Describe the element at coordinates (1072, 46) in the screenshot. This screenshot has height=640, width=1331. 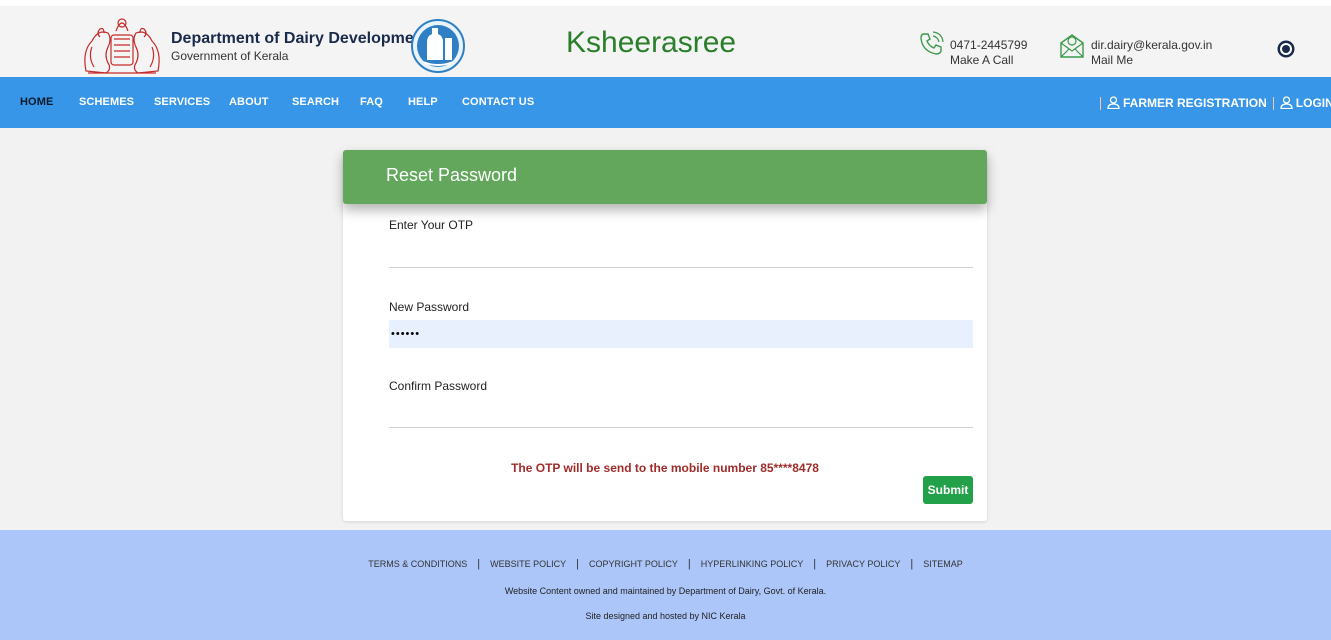
I see `mail-icon` at that location.